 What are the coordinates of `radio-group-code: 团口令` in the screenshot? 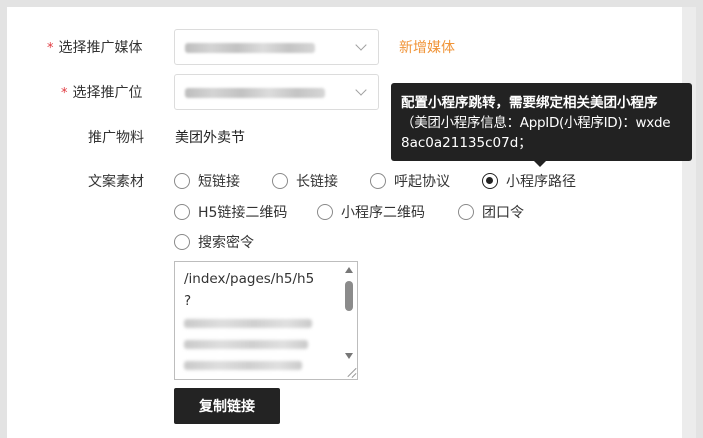 It's located at (491, 212).